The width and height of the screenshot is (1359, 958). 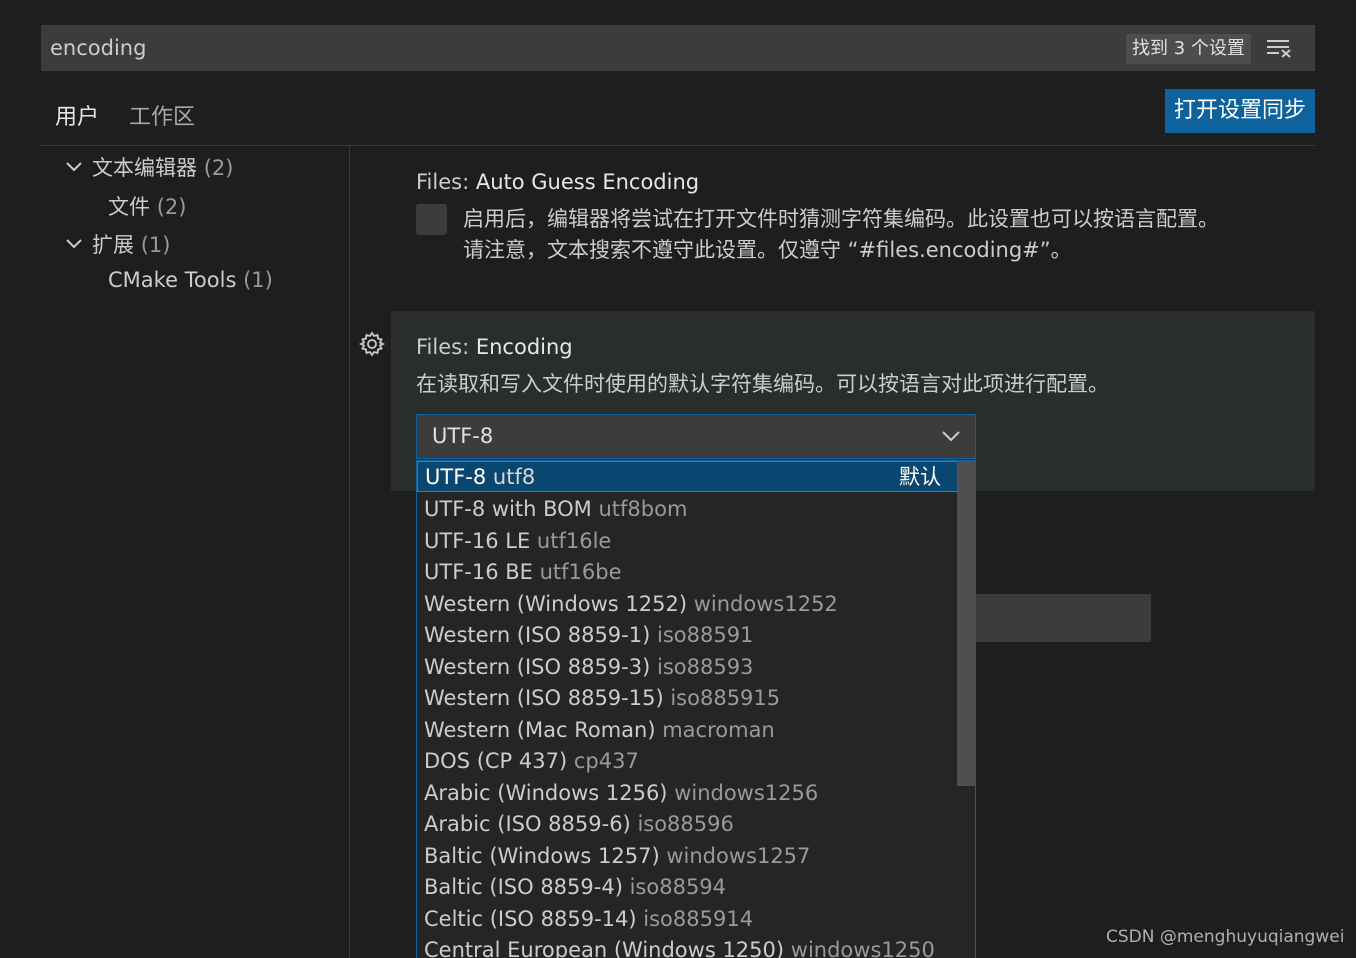 I want to click on setting-name: Auto Guess Encoding, so click(x=587, y=182).